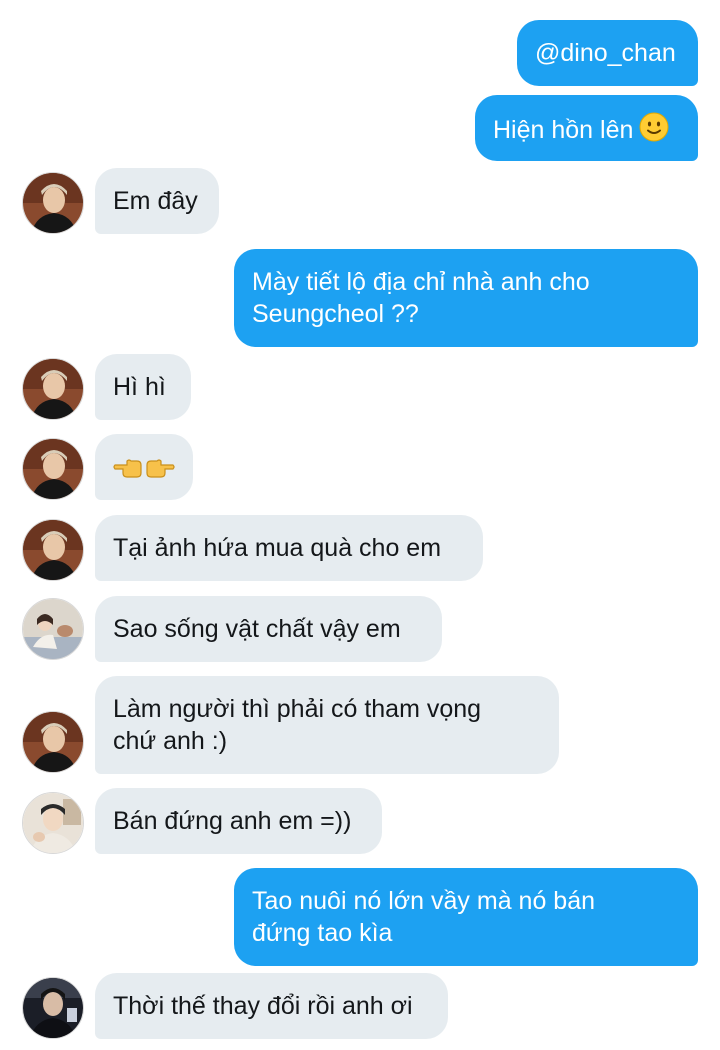 This screenshot has width=720, height=1050. What do you see at coordinates (322, 933) in the screenshot?
I see `message-text-line: đứng tao kìa` at bounding box center [322, 933].